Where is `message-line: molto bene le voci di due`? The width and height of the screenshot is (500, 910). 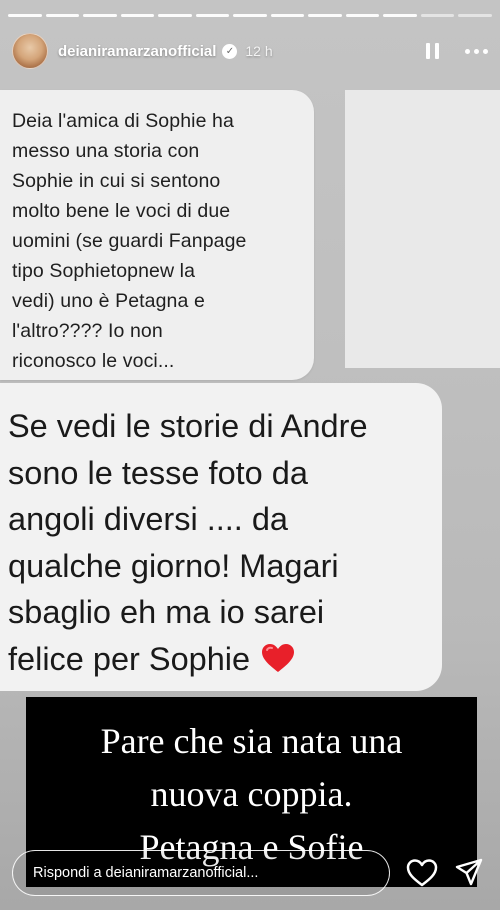 message-line: molto bene le voci di due is located at coordinates (121, 211).